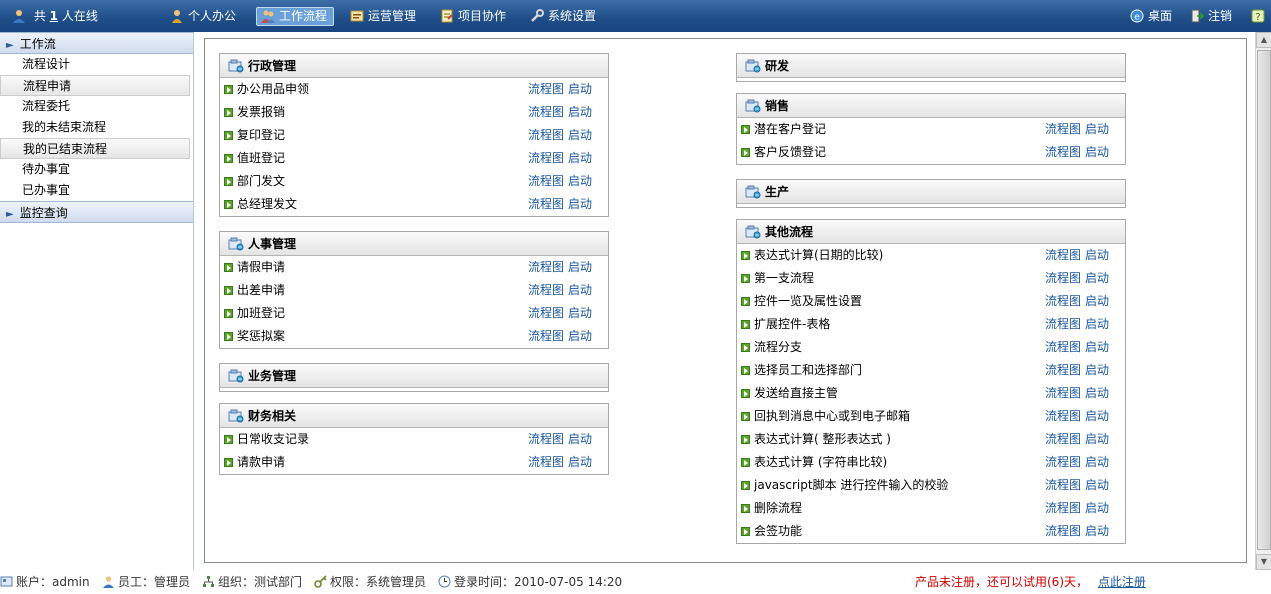 The width and height of the screenshot is (1271, 594). I want to click on sidebar-item-my-finished: 我的已结束流程, so click(95, 148).